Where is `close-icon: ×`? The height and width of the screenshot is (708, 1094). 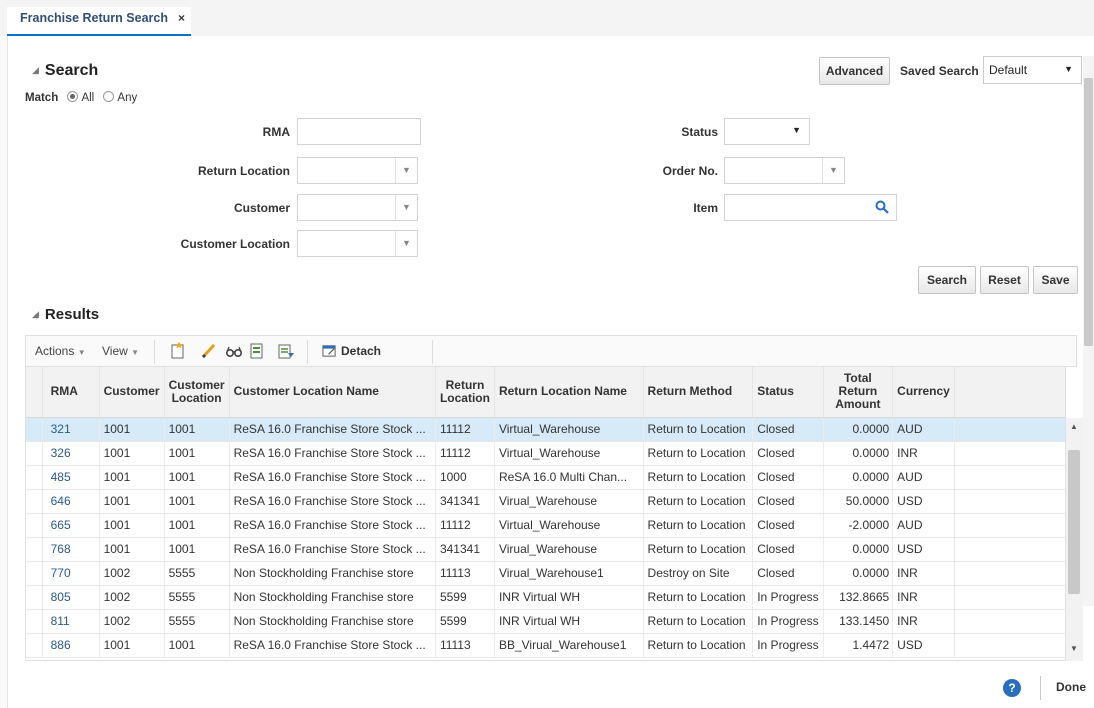
close-icon: × is located at coordinates (181, 18).